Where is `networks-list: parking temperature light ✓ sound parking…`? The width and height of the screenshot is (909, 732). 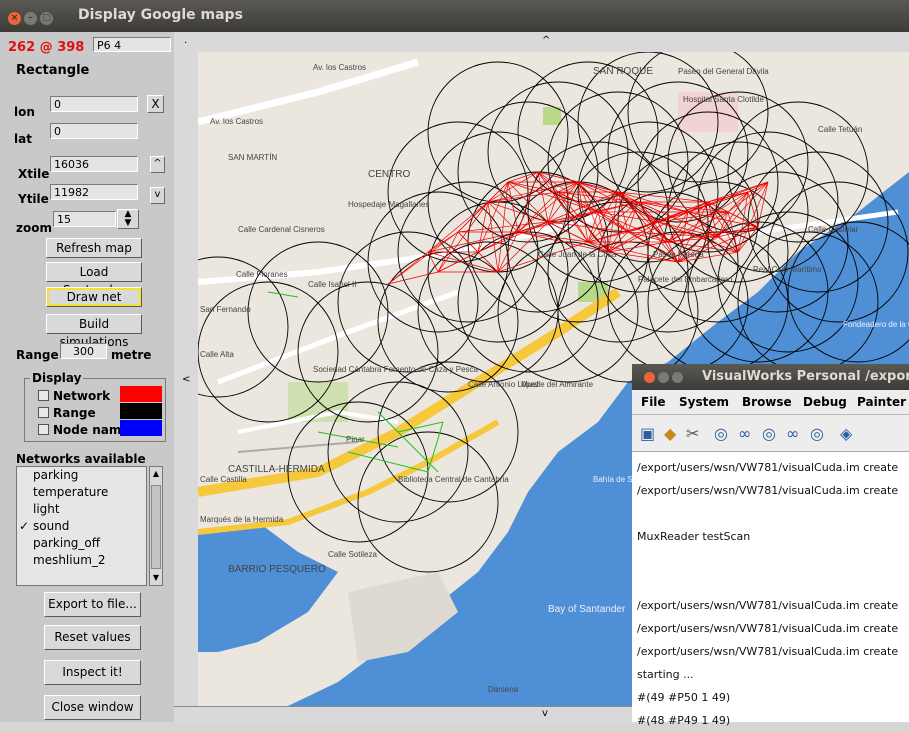
networks-list: parking temperature light ✓ sound parking… is located at coordinates (81, 526).